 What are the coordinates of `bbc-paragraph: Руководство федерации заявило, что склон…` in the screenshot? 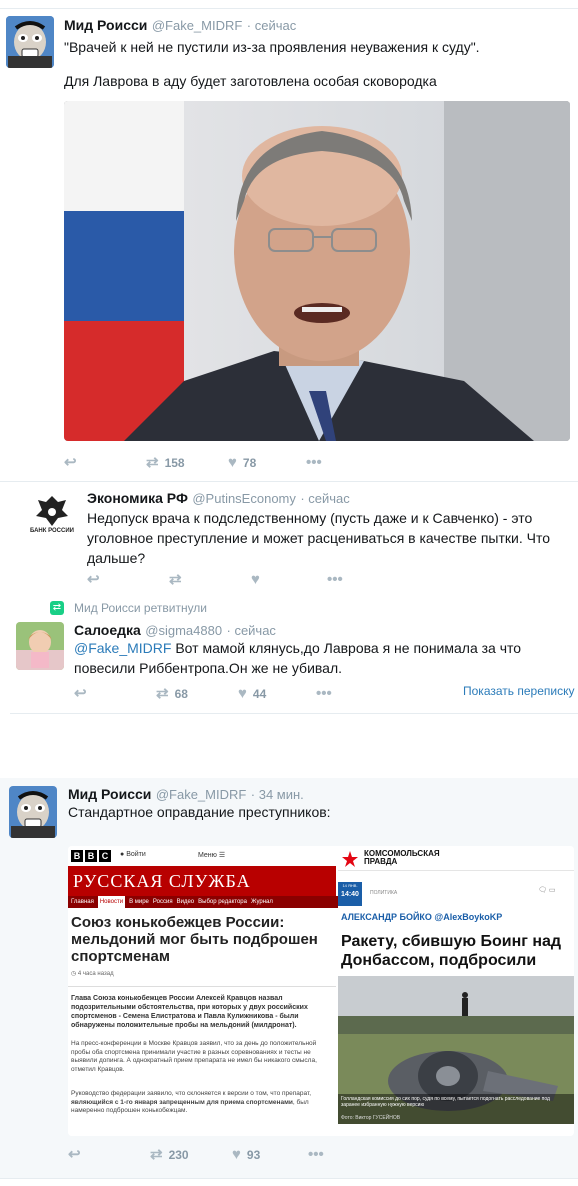 It's located at (191, 1102).